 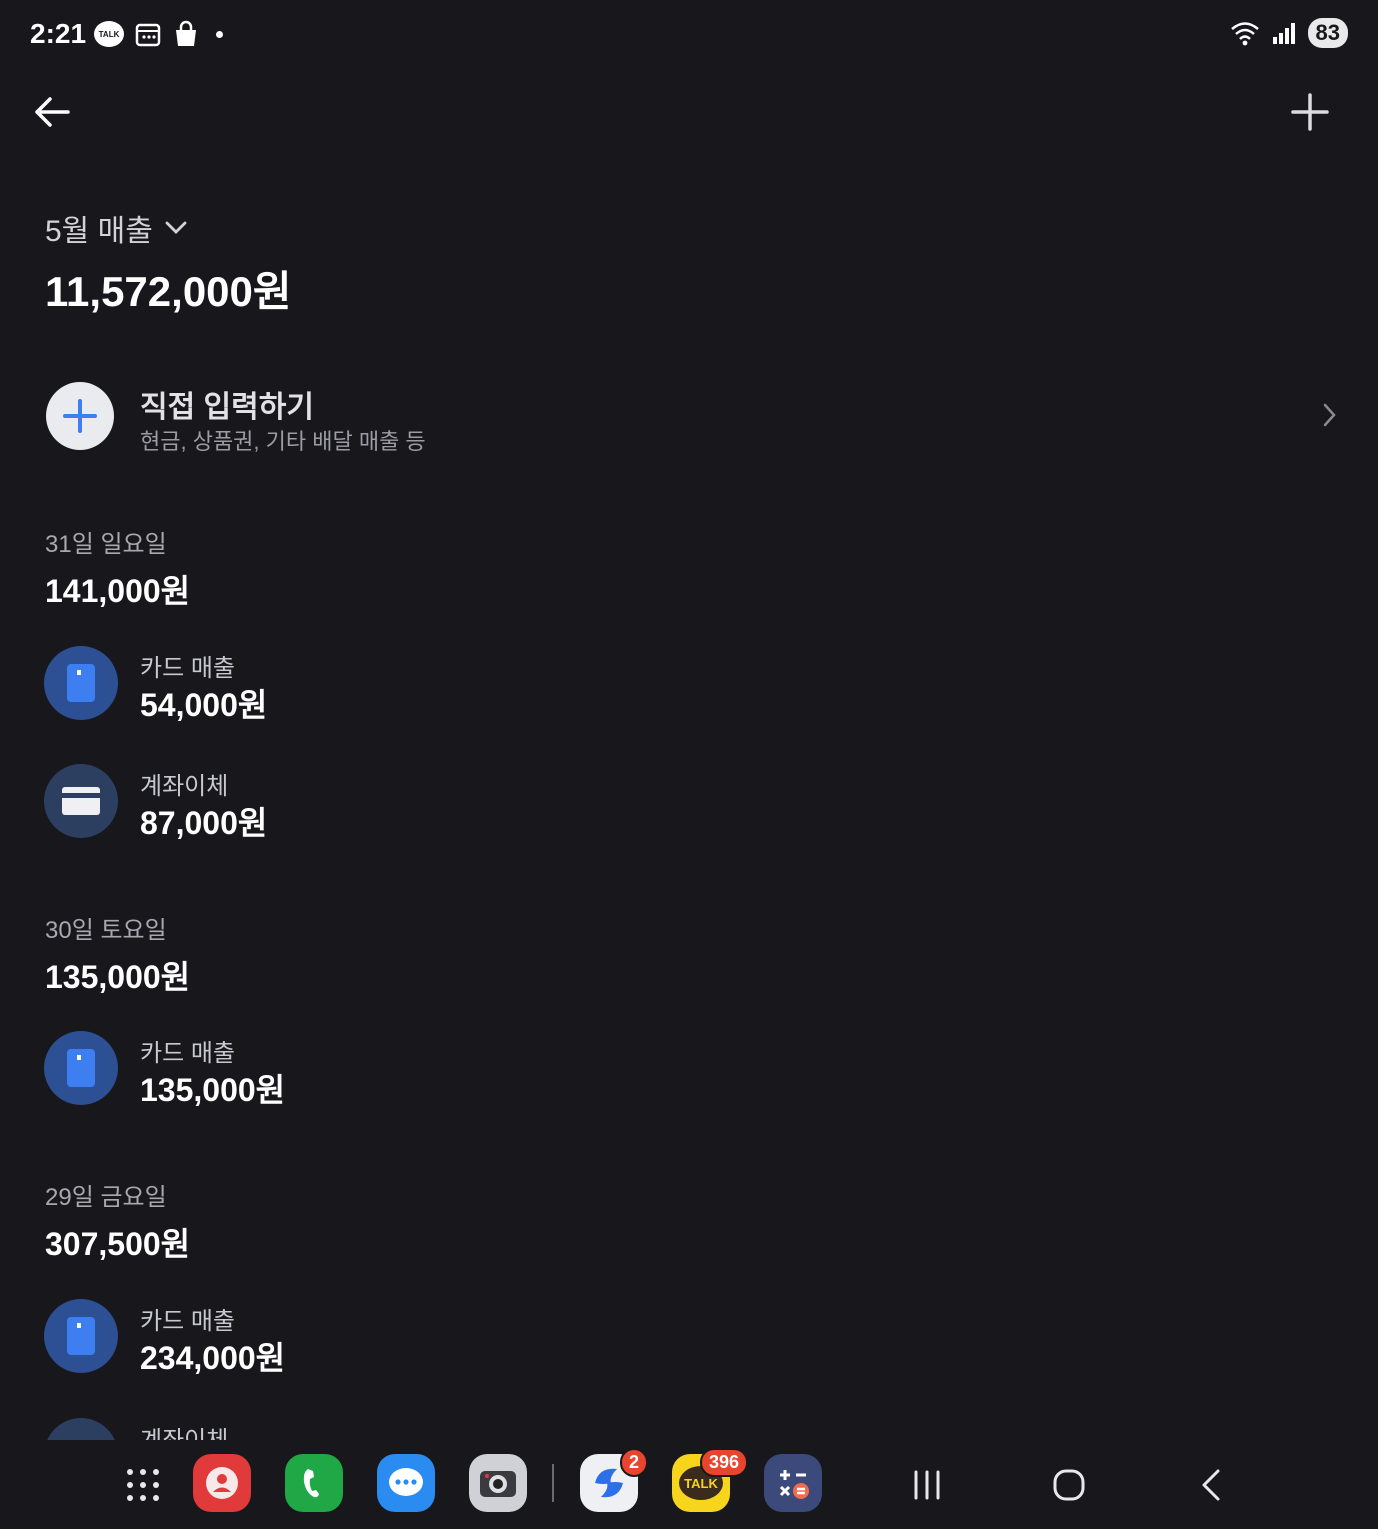 I want to click on sales-entry-card: 카드 매출 234,000원, so click(x=344, y=1337).